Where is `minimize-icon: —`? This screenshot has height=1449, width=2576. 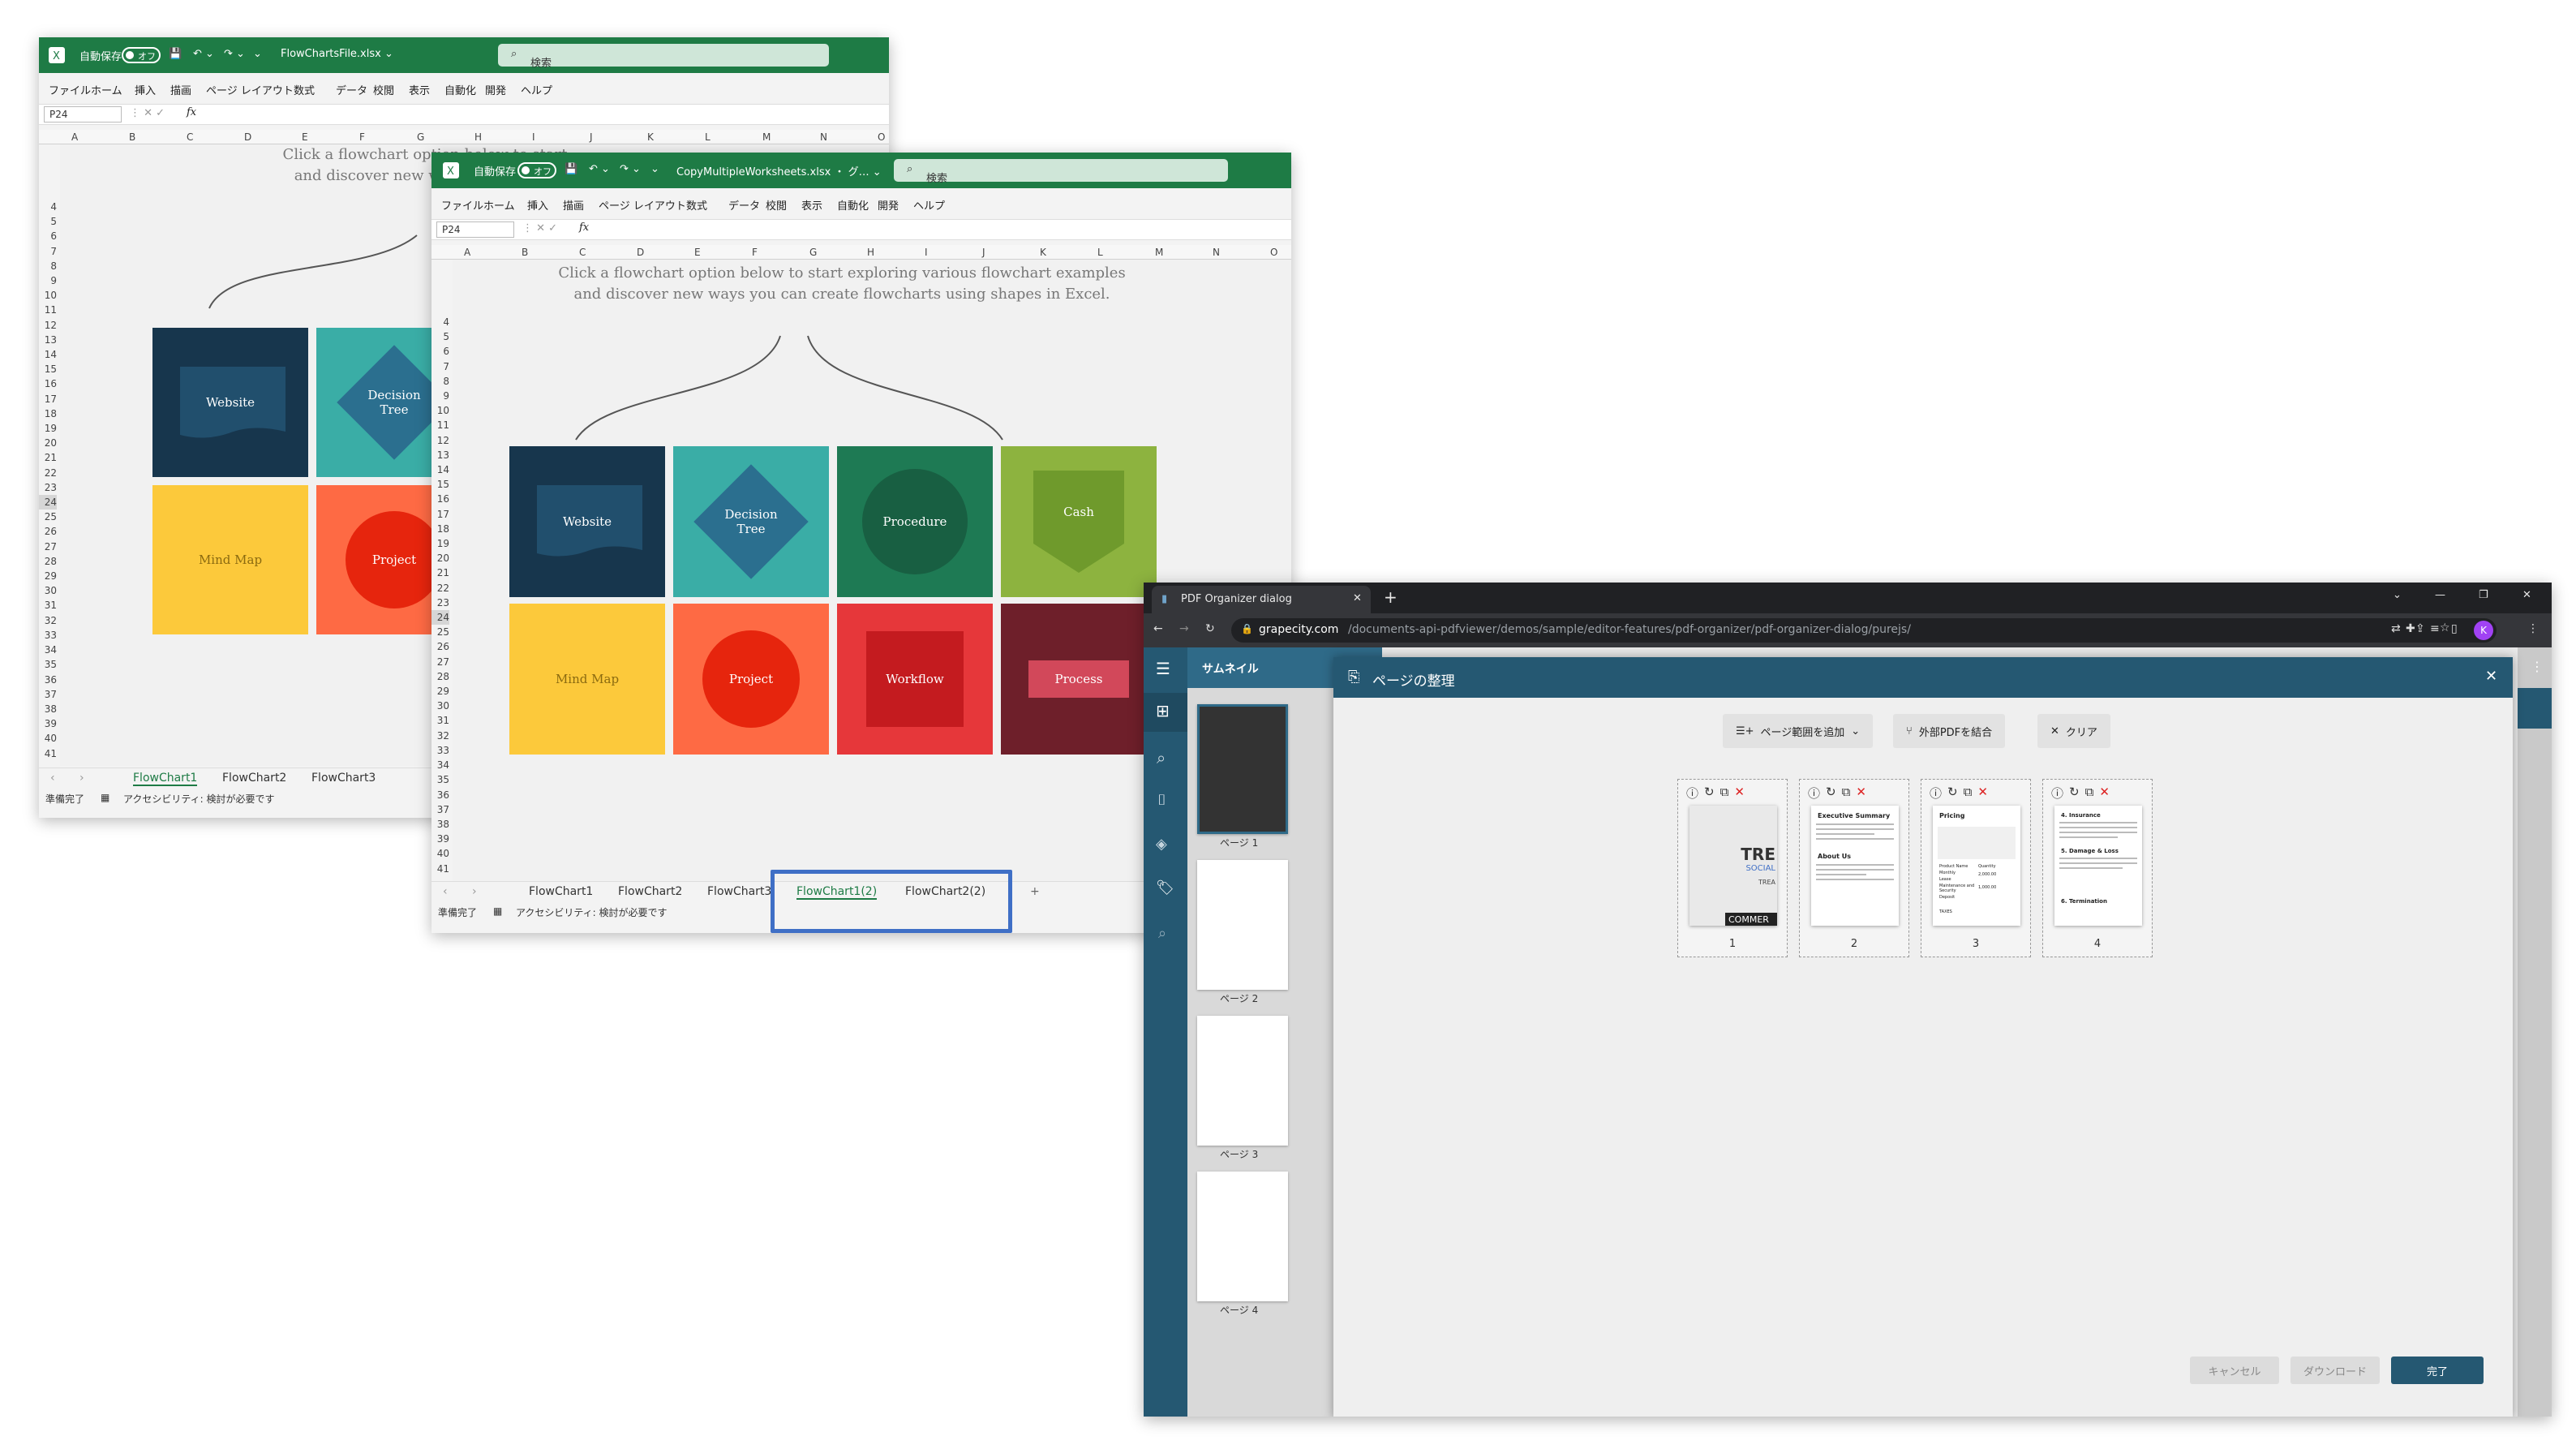
minimize-icon: — is located at coordinates (2440, 595).